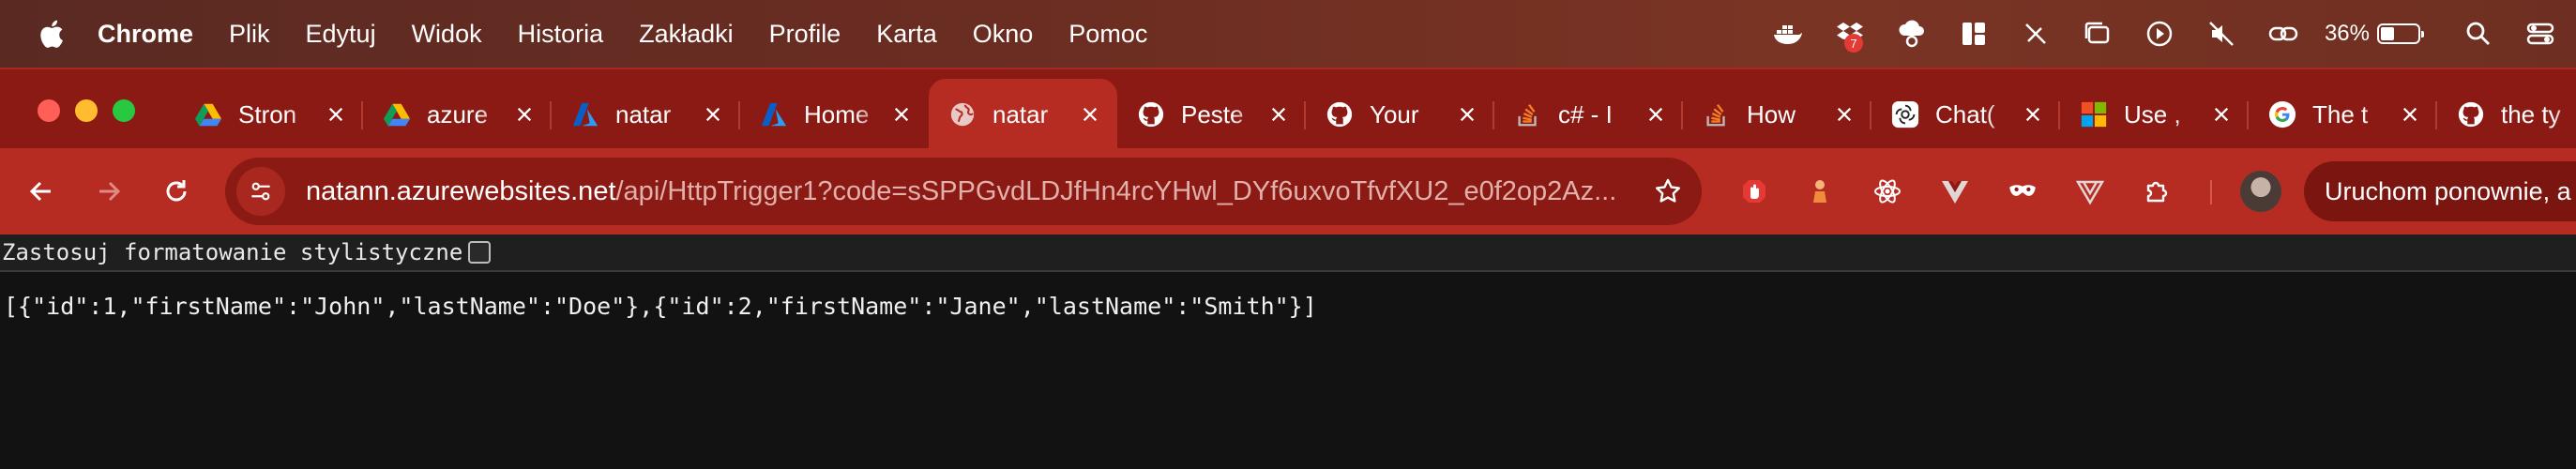  What do you see at coordinates (249, 34) in the screenshot?
I see `menu-plik: Plik` at bounding box center [249, 34].